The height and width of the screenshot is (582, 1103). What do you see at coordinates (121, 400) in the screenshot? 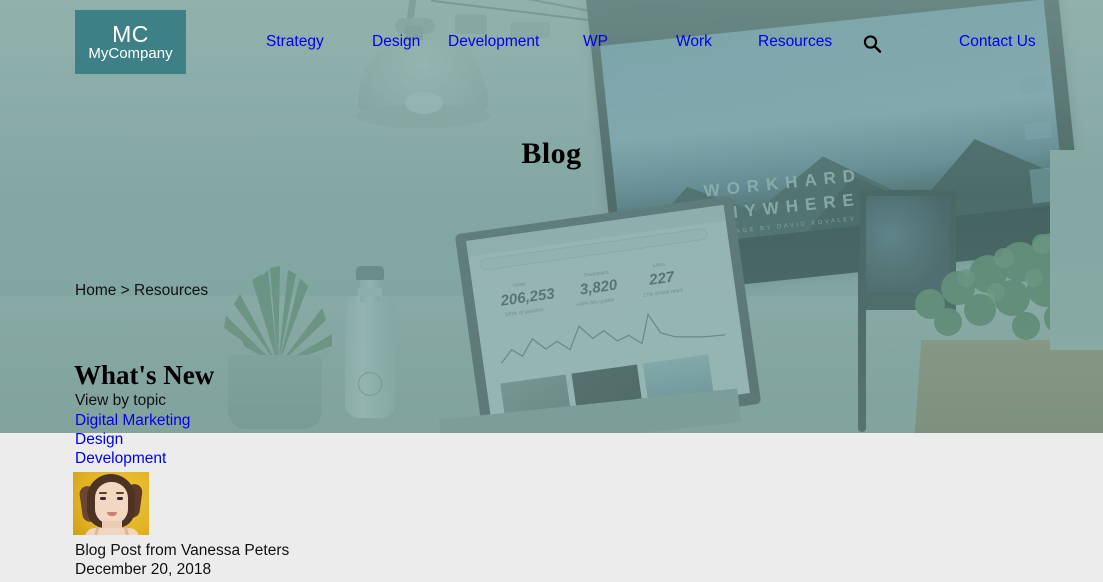
I see `view-by-topic-label: View by topic` at bounding box center [121, 400].